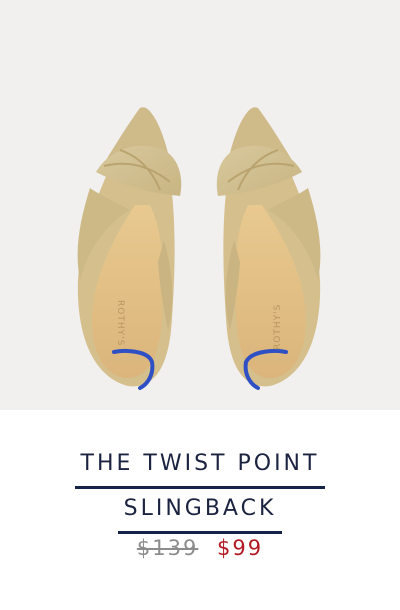 Image resolution: width=400 pixels, height=610 pixels. Describe the element at coordinates (129, 248) in the screenshot. I see `left-shoe: ROTHY'S` at that location.